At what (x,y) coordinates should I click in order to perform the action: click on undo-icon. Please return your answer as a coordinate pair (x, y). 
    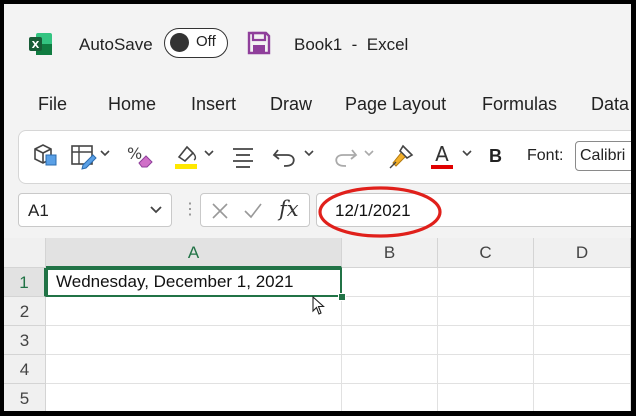
    Looking at the image, I should click on (285, 156).